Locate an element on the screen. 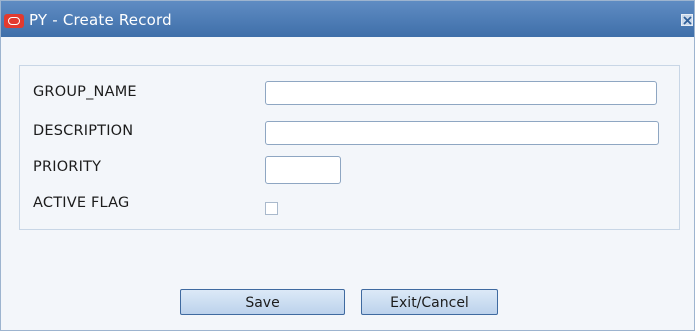  save-button: Save is located at coordinates (262, 302).